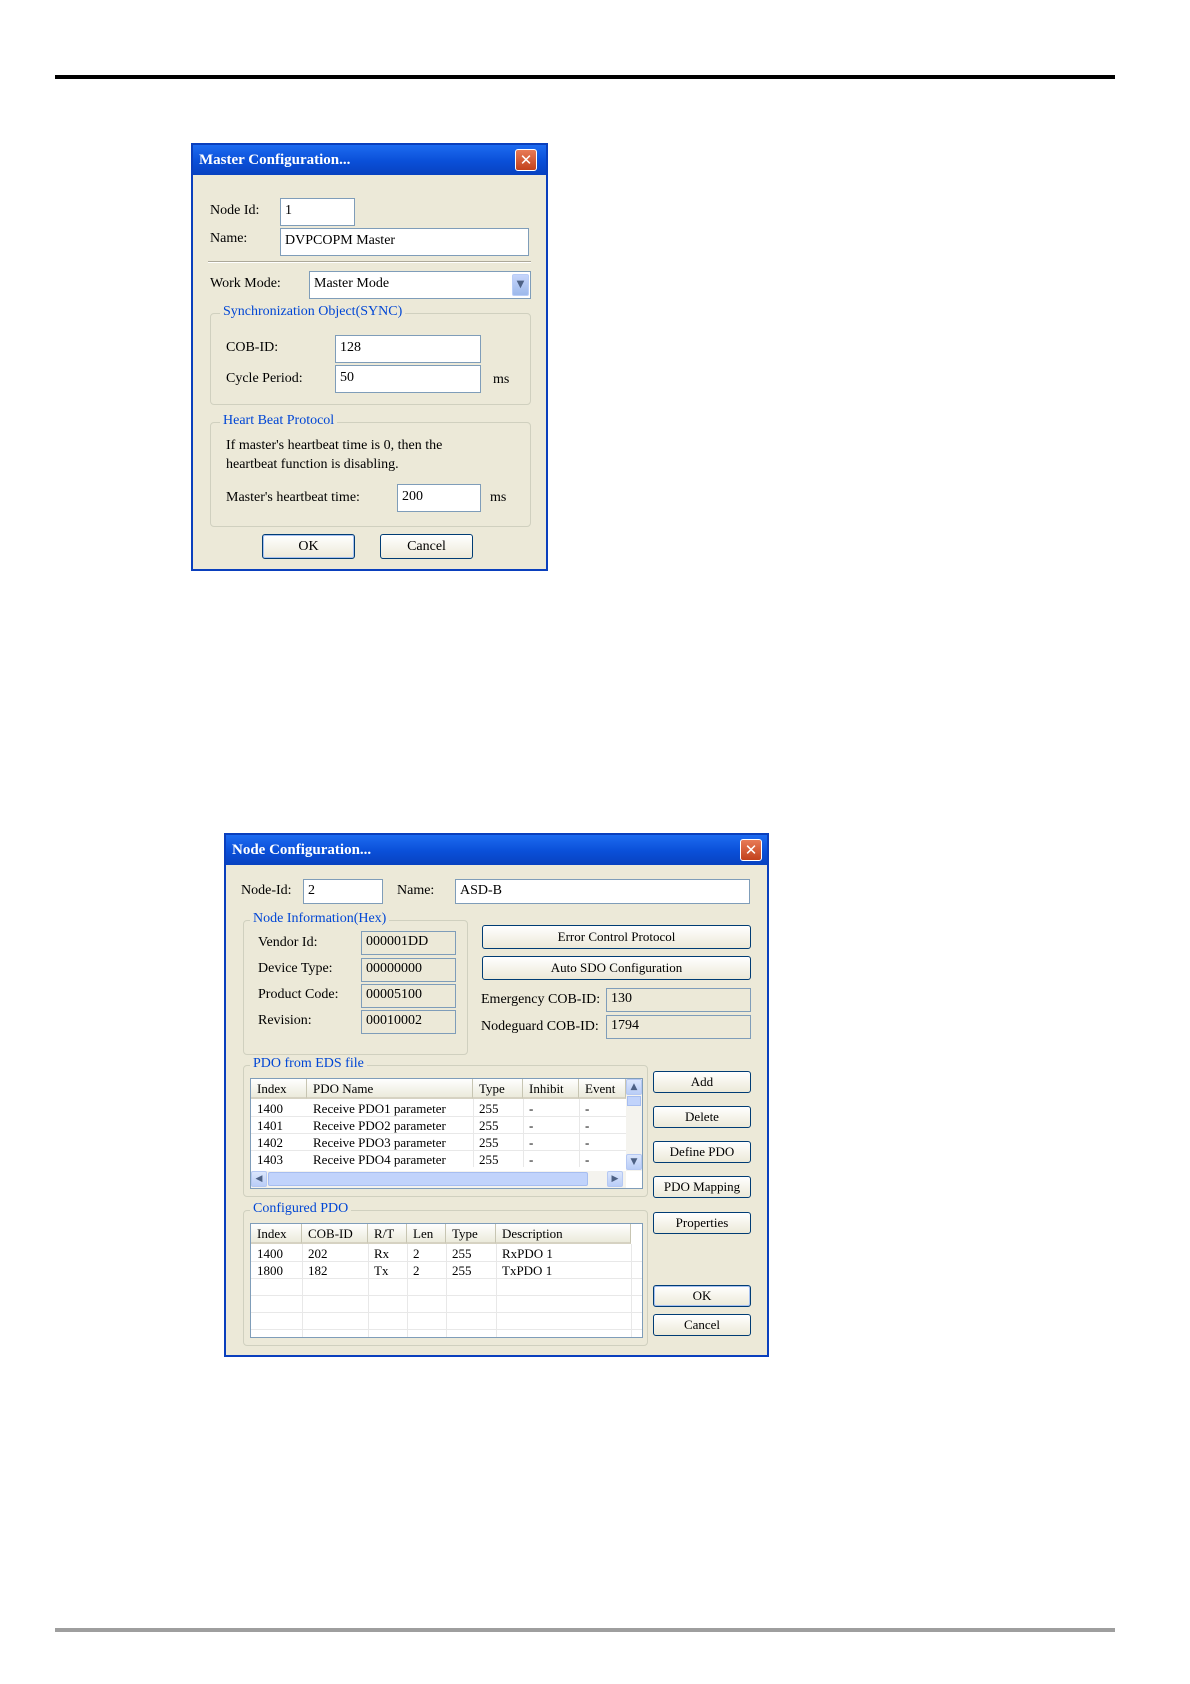 Image resolution: width=1190 pixels, height=1684 pixels. What do you see at coordinates (259, 1179) in the screenshot?
I see `scroll-left-icon: ◀` at bounding box center [259, 1179].